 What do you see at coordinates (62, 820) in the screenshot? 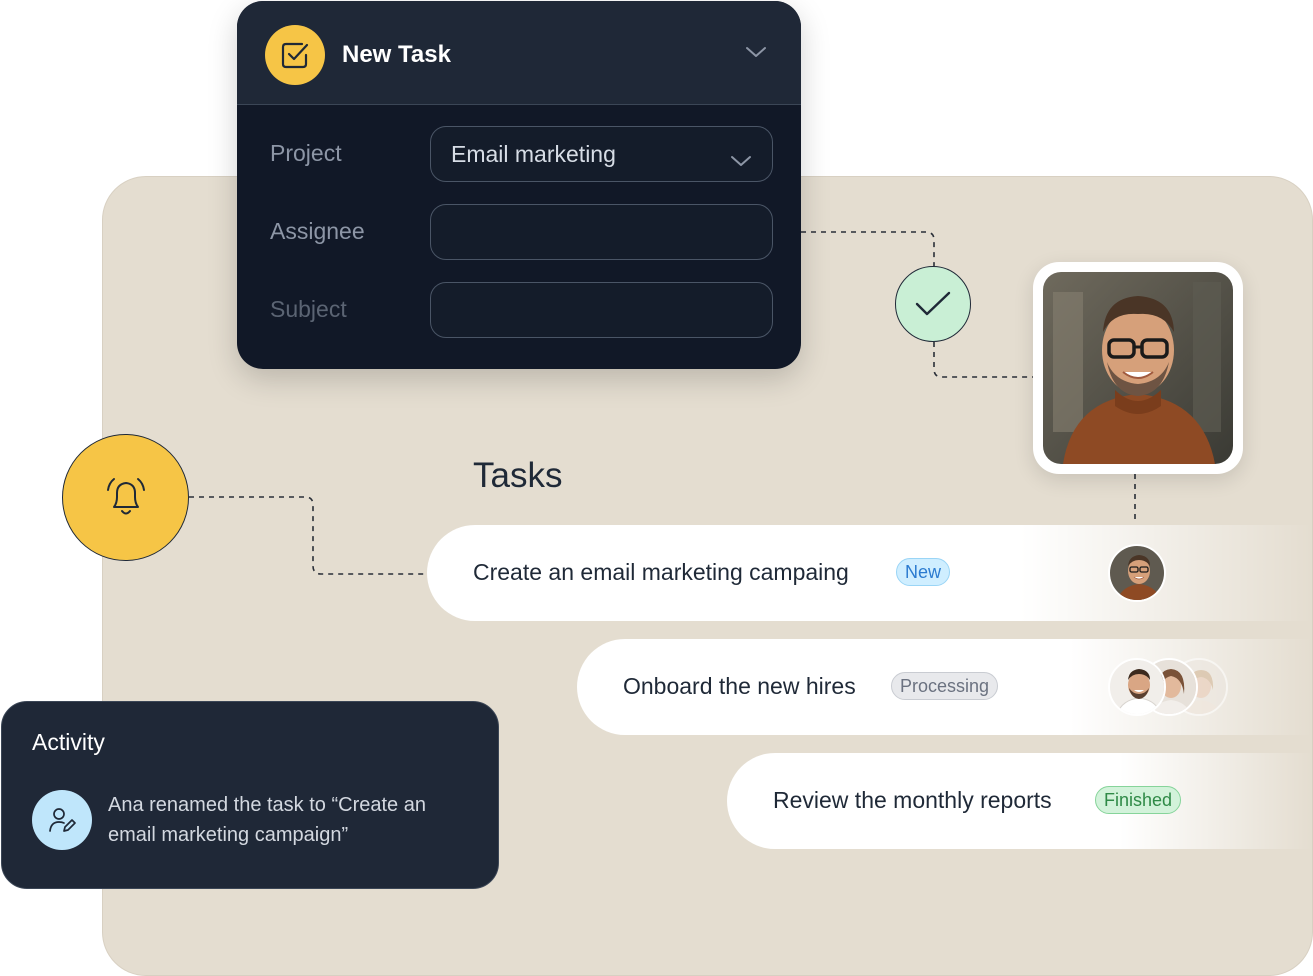
I see `user-edit-icon` at bounding box center [62, 820].